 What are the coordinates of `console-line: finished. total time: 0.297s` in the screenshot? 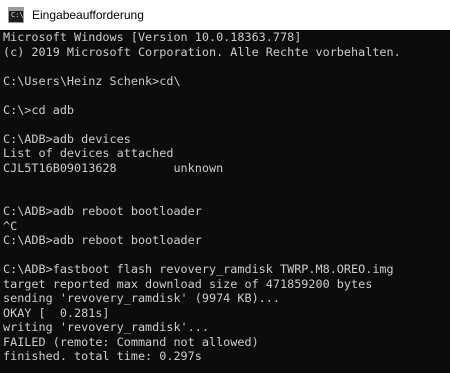 It's located at (102, 356).